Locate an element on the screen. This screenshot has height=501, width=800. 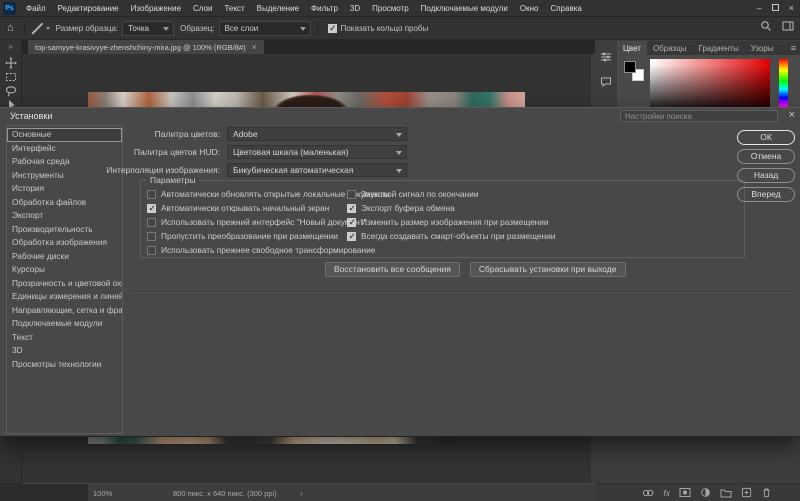
link-layers-icon is located at coordinates (648, 493).